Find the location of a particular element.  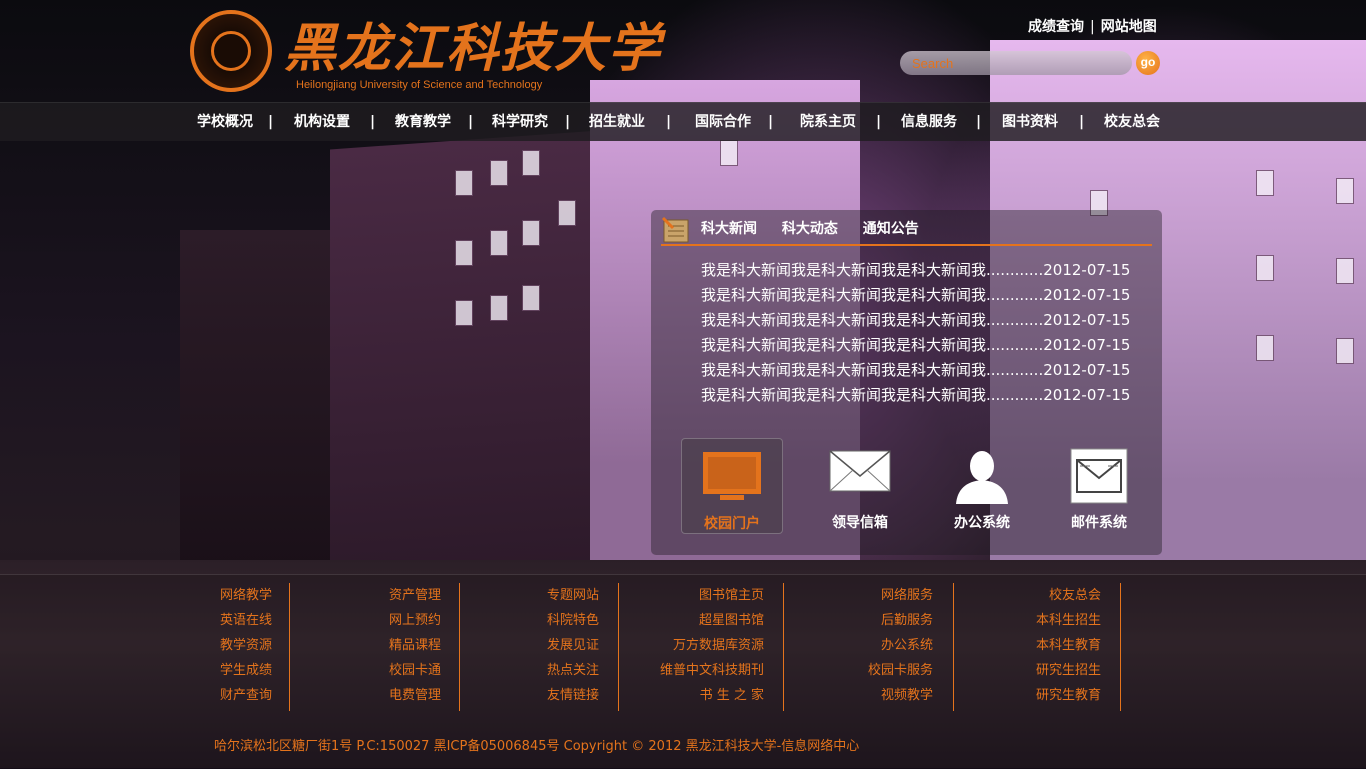

search-go-button: go is located at coordinates (1148, 63).